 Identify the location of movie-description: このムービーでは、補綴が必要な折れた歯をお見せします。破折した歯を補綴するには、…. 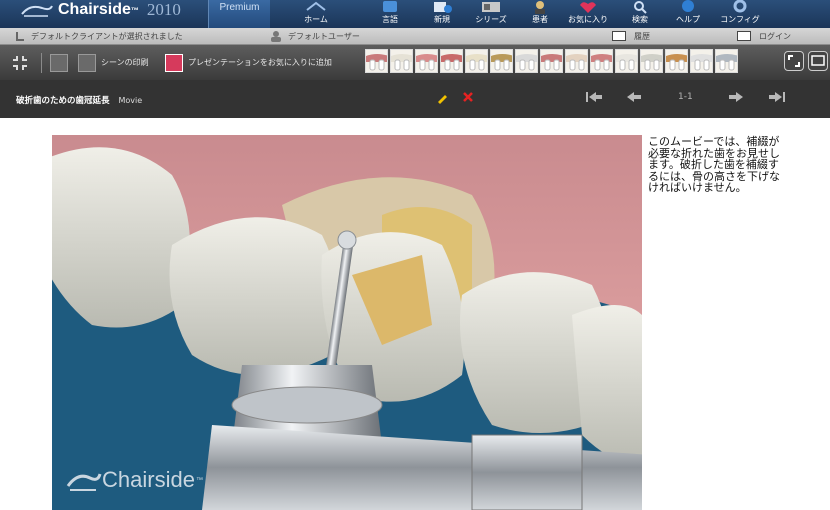
(714, 164).